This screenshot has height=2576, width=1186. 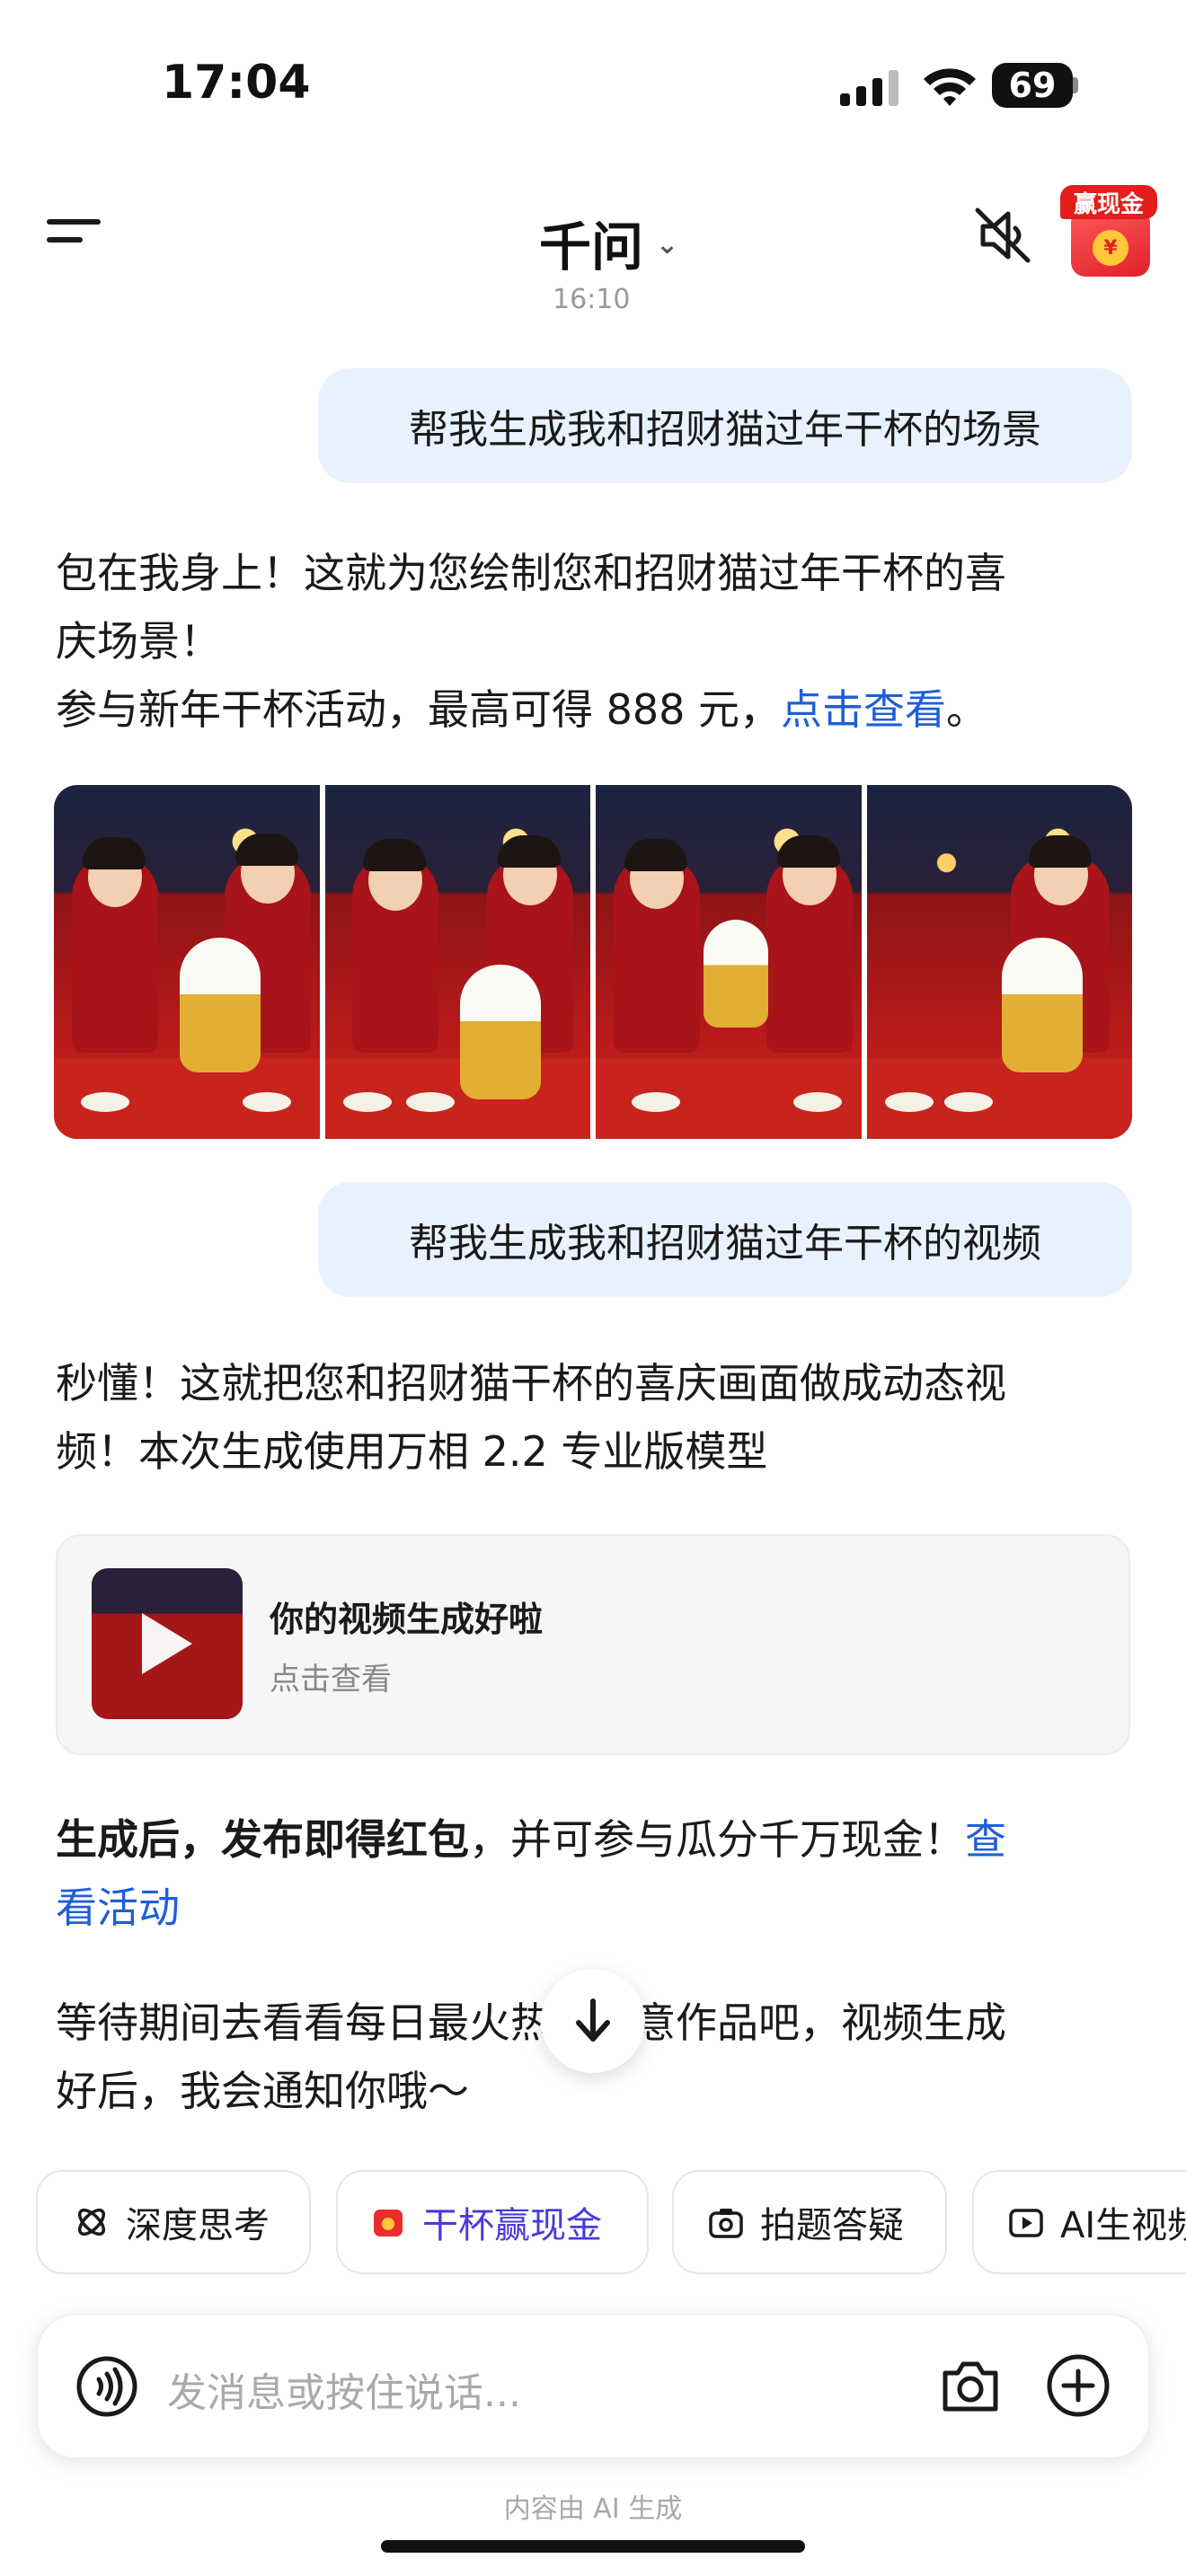 I want to click on reply-line: 庆场景！, so click(x=138, y=641).